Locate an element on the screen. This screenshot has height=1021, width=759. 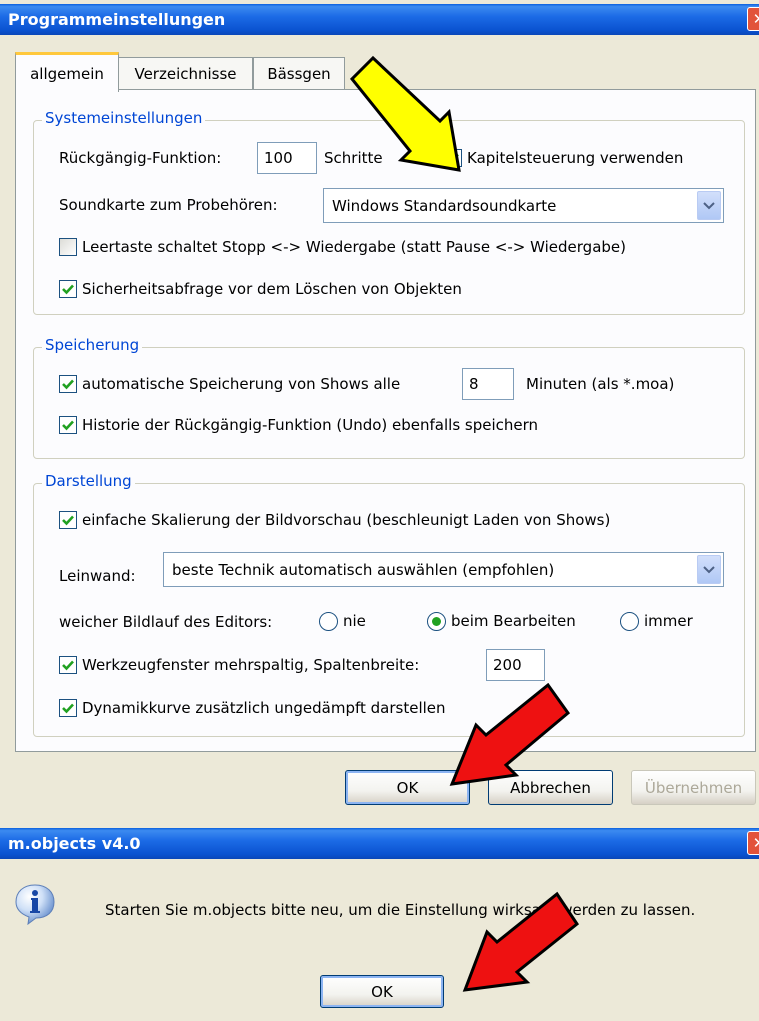
column-width-input: 200 is located at coordinates (515, 665).